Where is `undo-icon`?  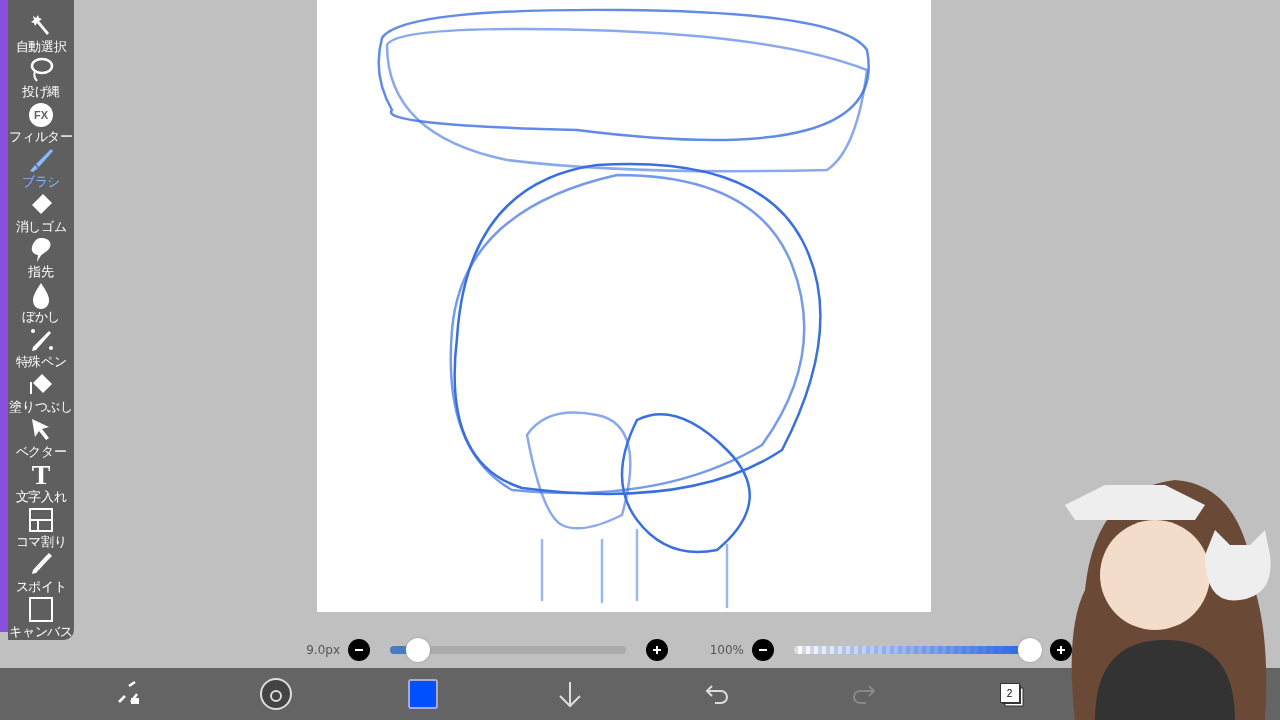 undo-icon is located at coordinates (716, 694).